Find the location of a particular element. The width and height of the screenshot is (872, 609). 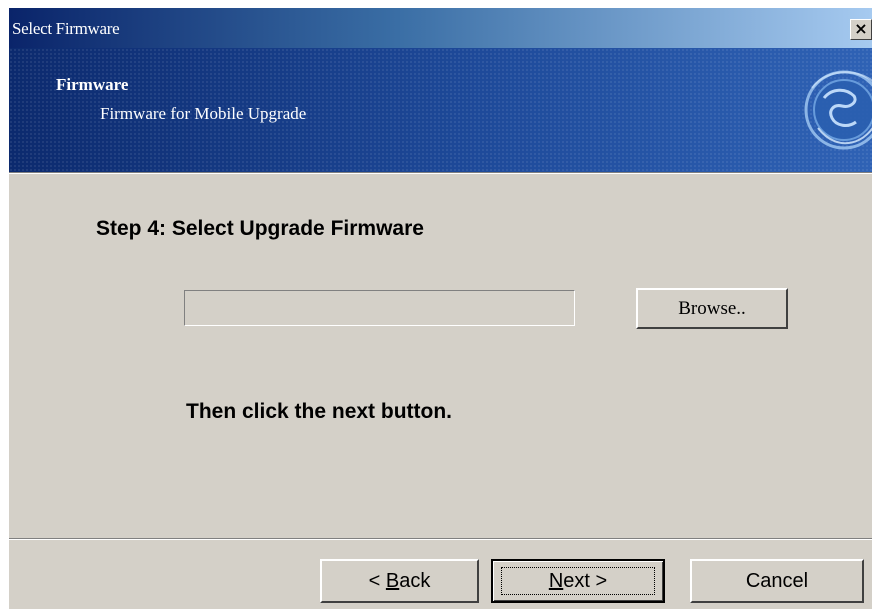

next-button: Next > is located at coordinates (578, 581).